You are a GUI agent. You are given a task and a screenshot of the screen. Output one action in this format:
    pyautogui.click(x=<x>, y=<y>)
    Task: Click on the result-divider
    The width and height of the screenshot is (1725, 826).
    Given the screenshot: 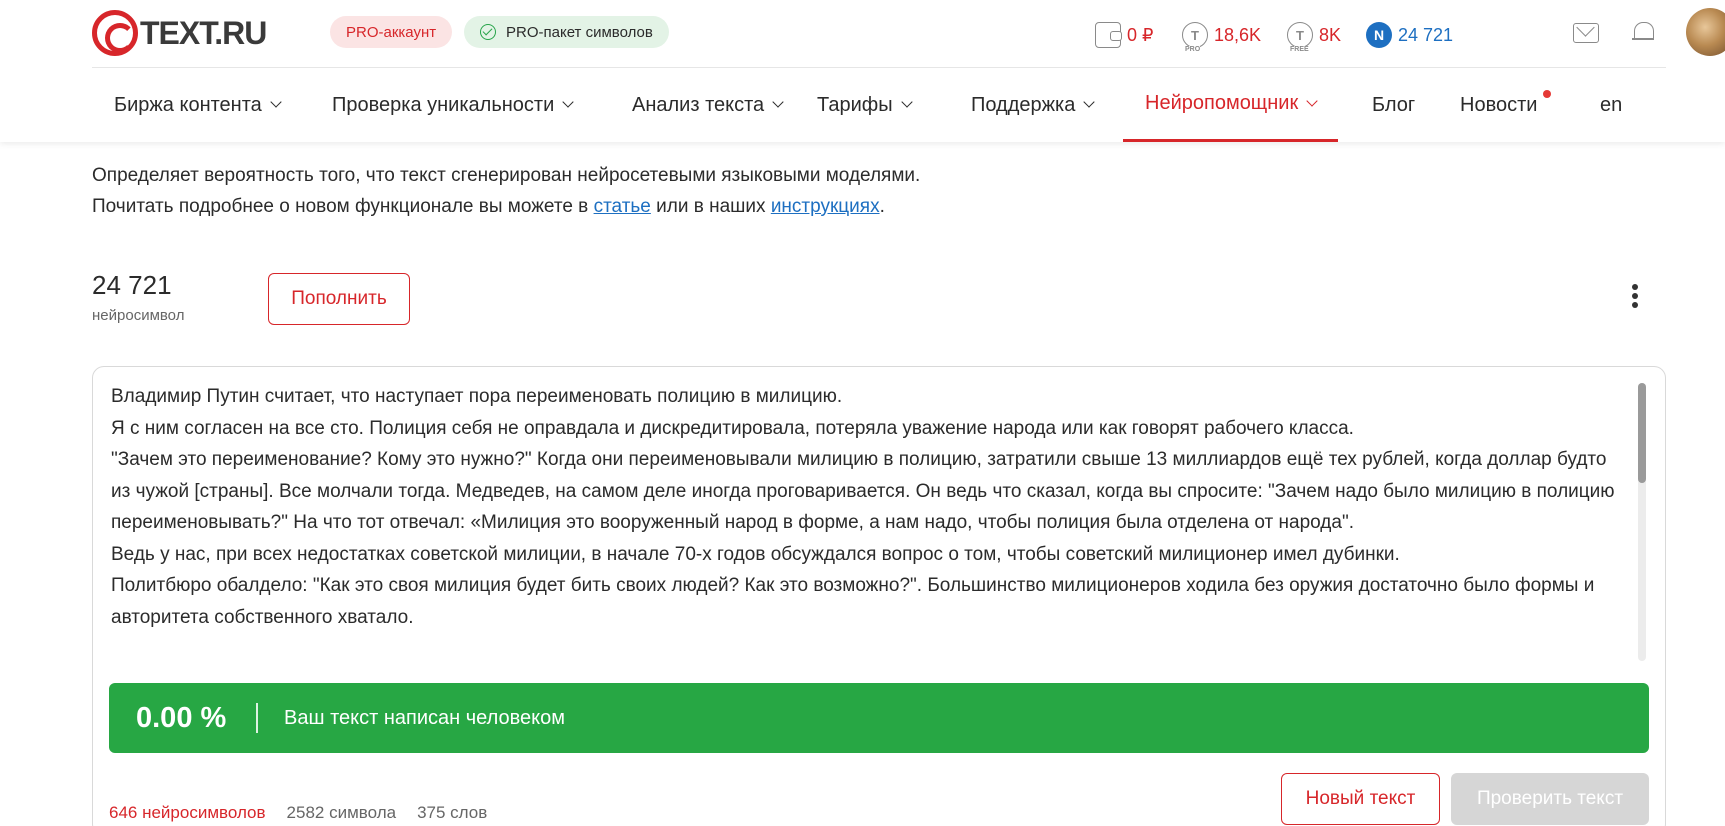 What is the action you would take?
    pyautogui.click(x=257, y=718)
    